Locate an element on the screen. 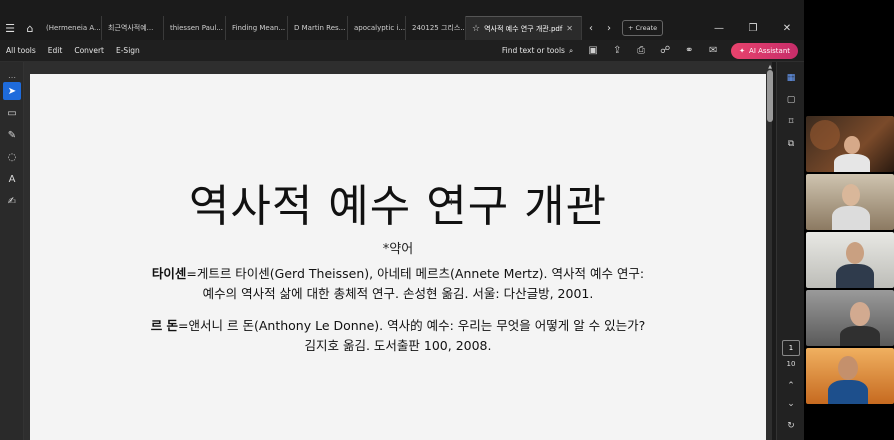 The image size is (894, 440). restore-icon: ❐ is located at coordinates (753, 28).